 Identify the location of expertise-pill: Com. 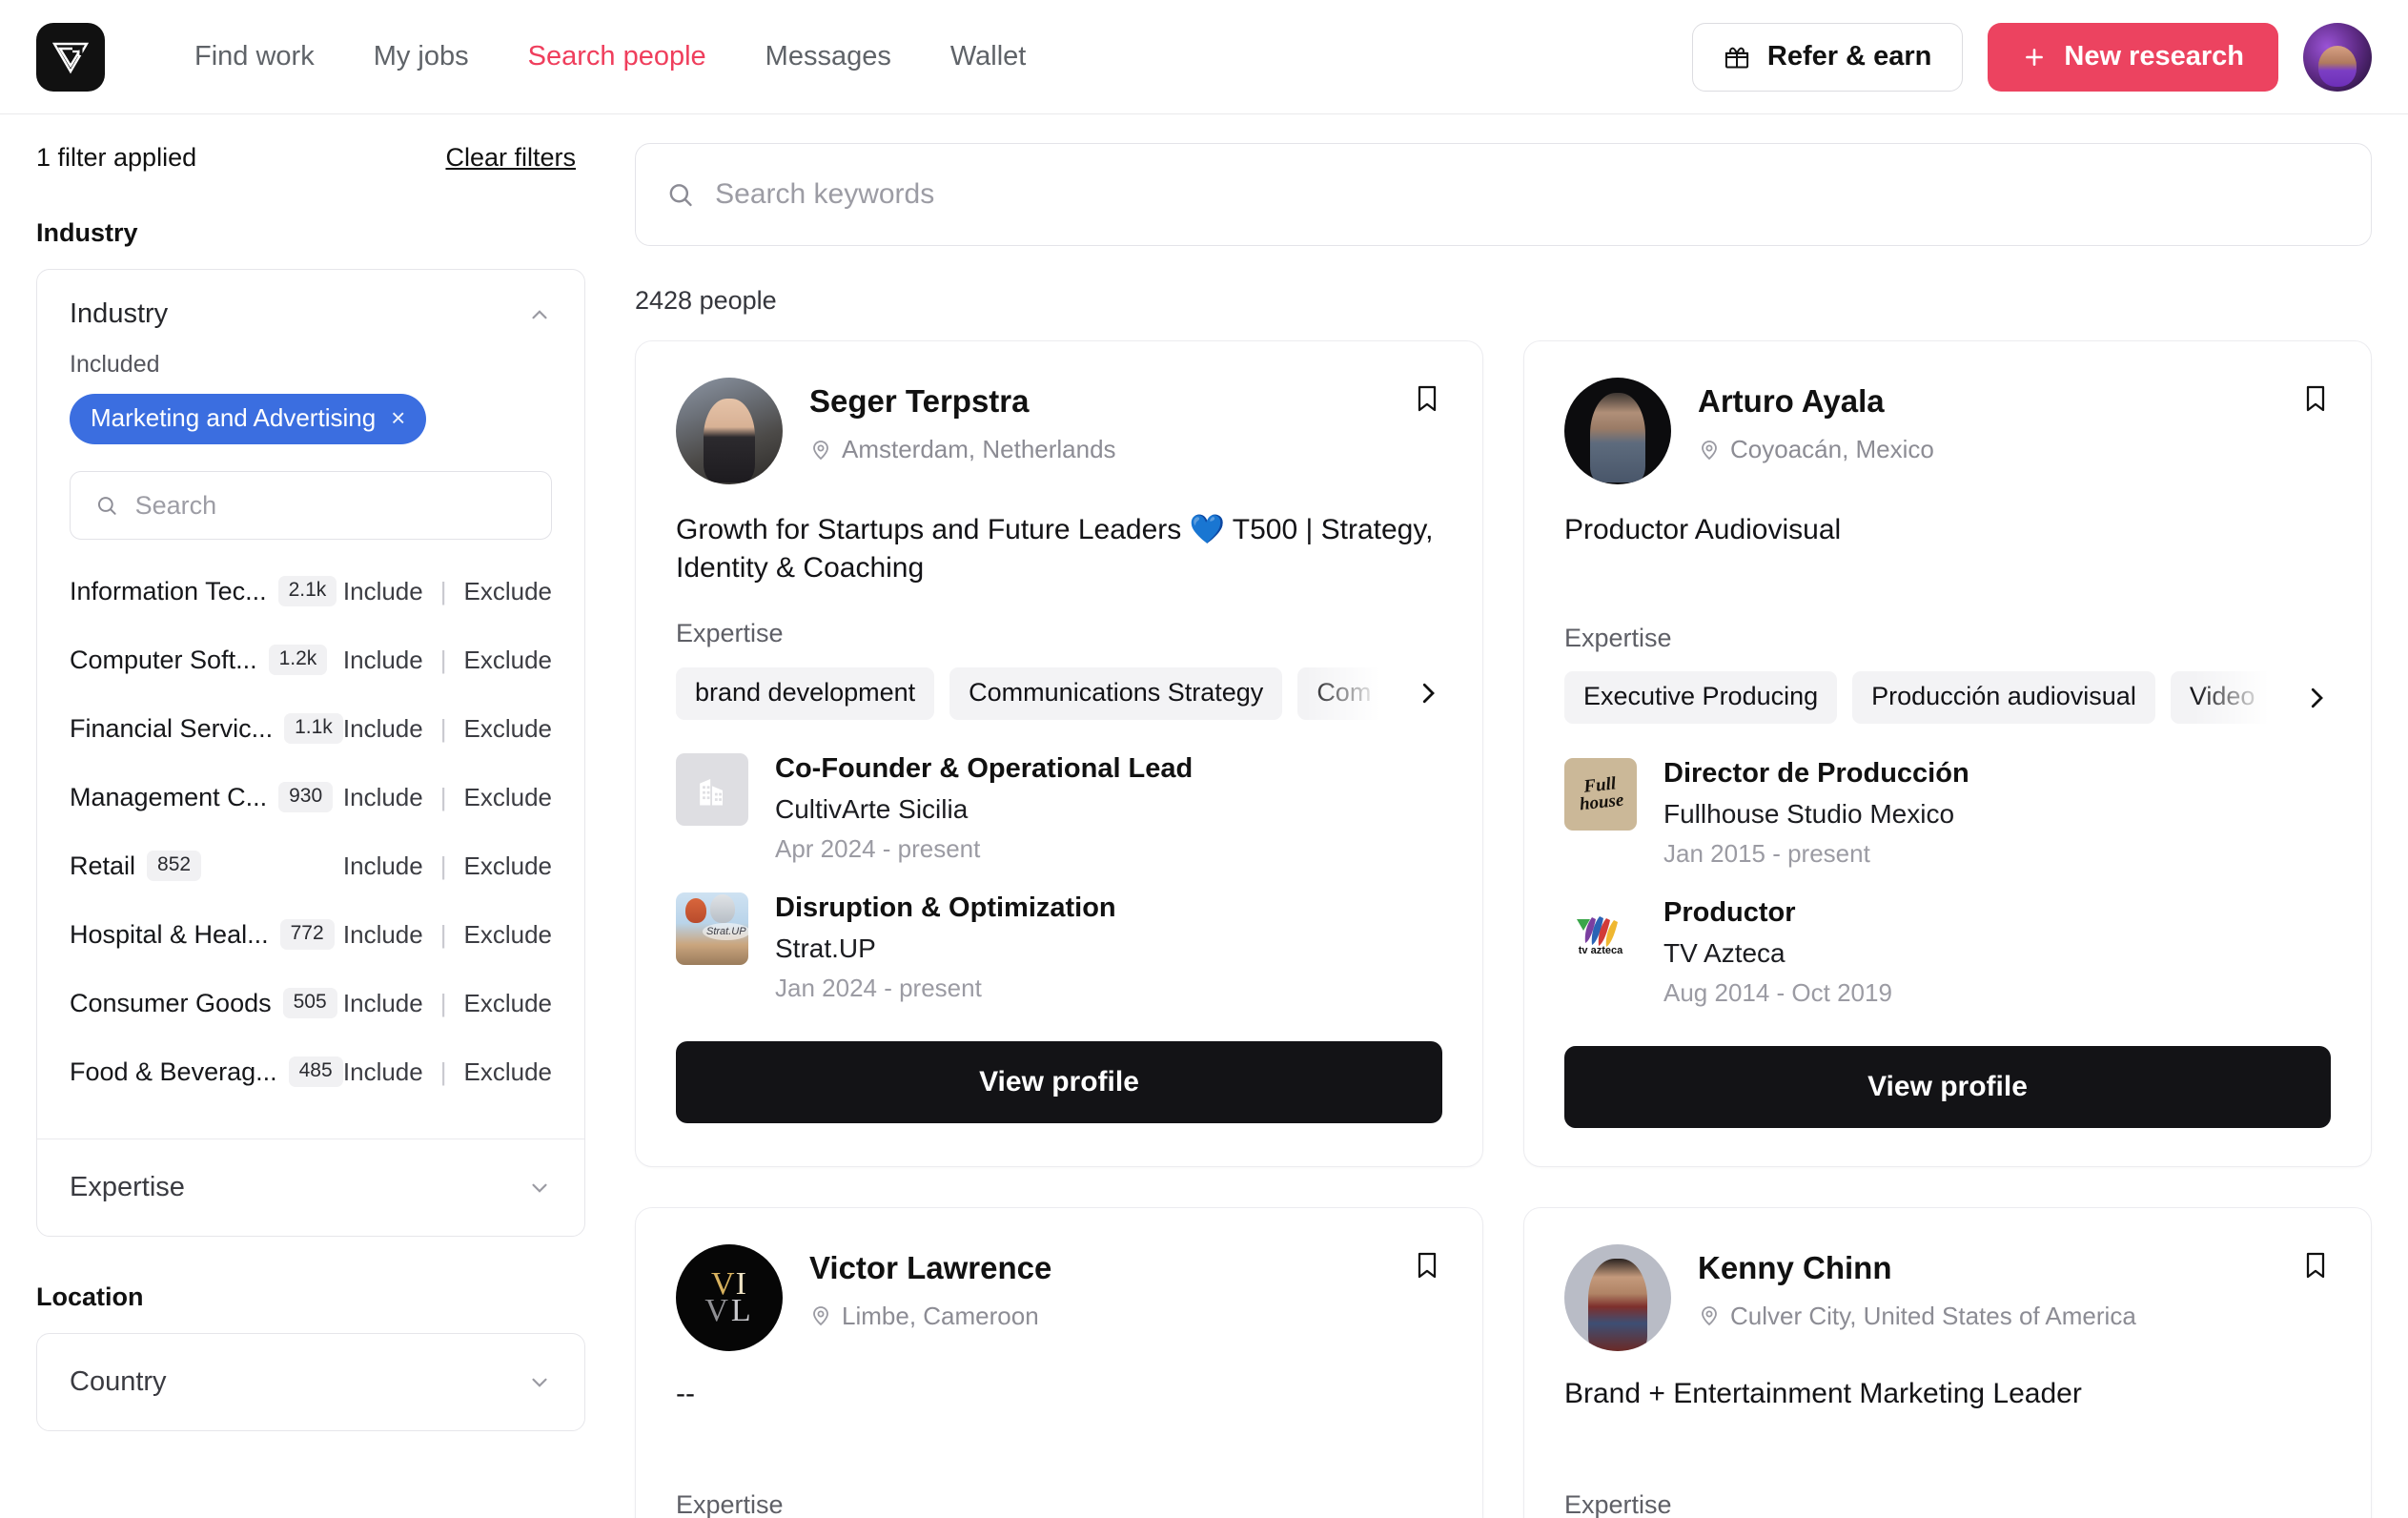
(1344, 693).